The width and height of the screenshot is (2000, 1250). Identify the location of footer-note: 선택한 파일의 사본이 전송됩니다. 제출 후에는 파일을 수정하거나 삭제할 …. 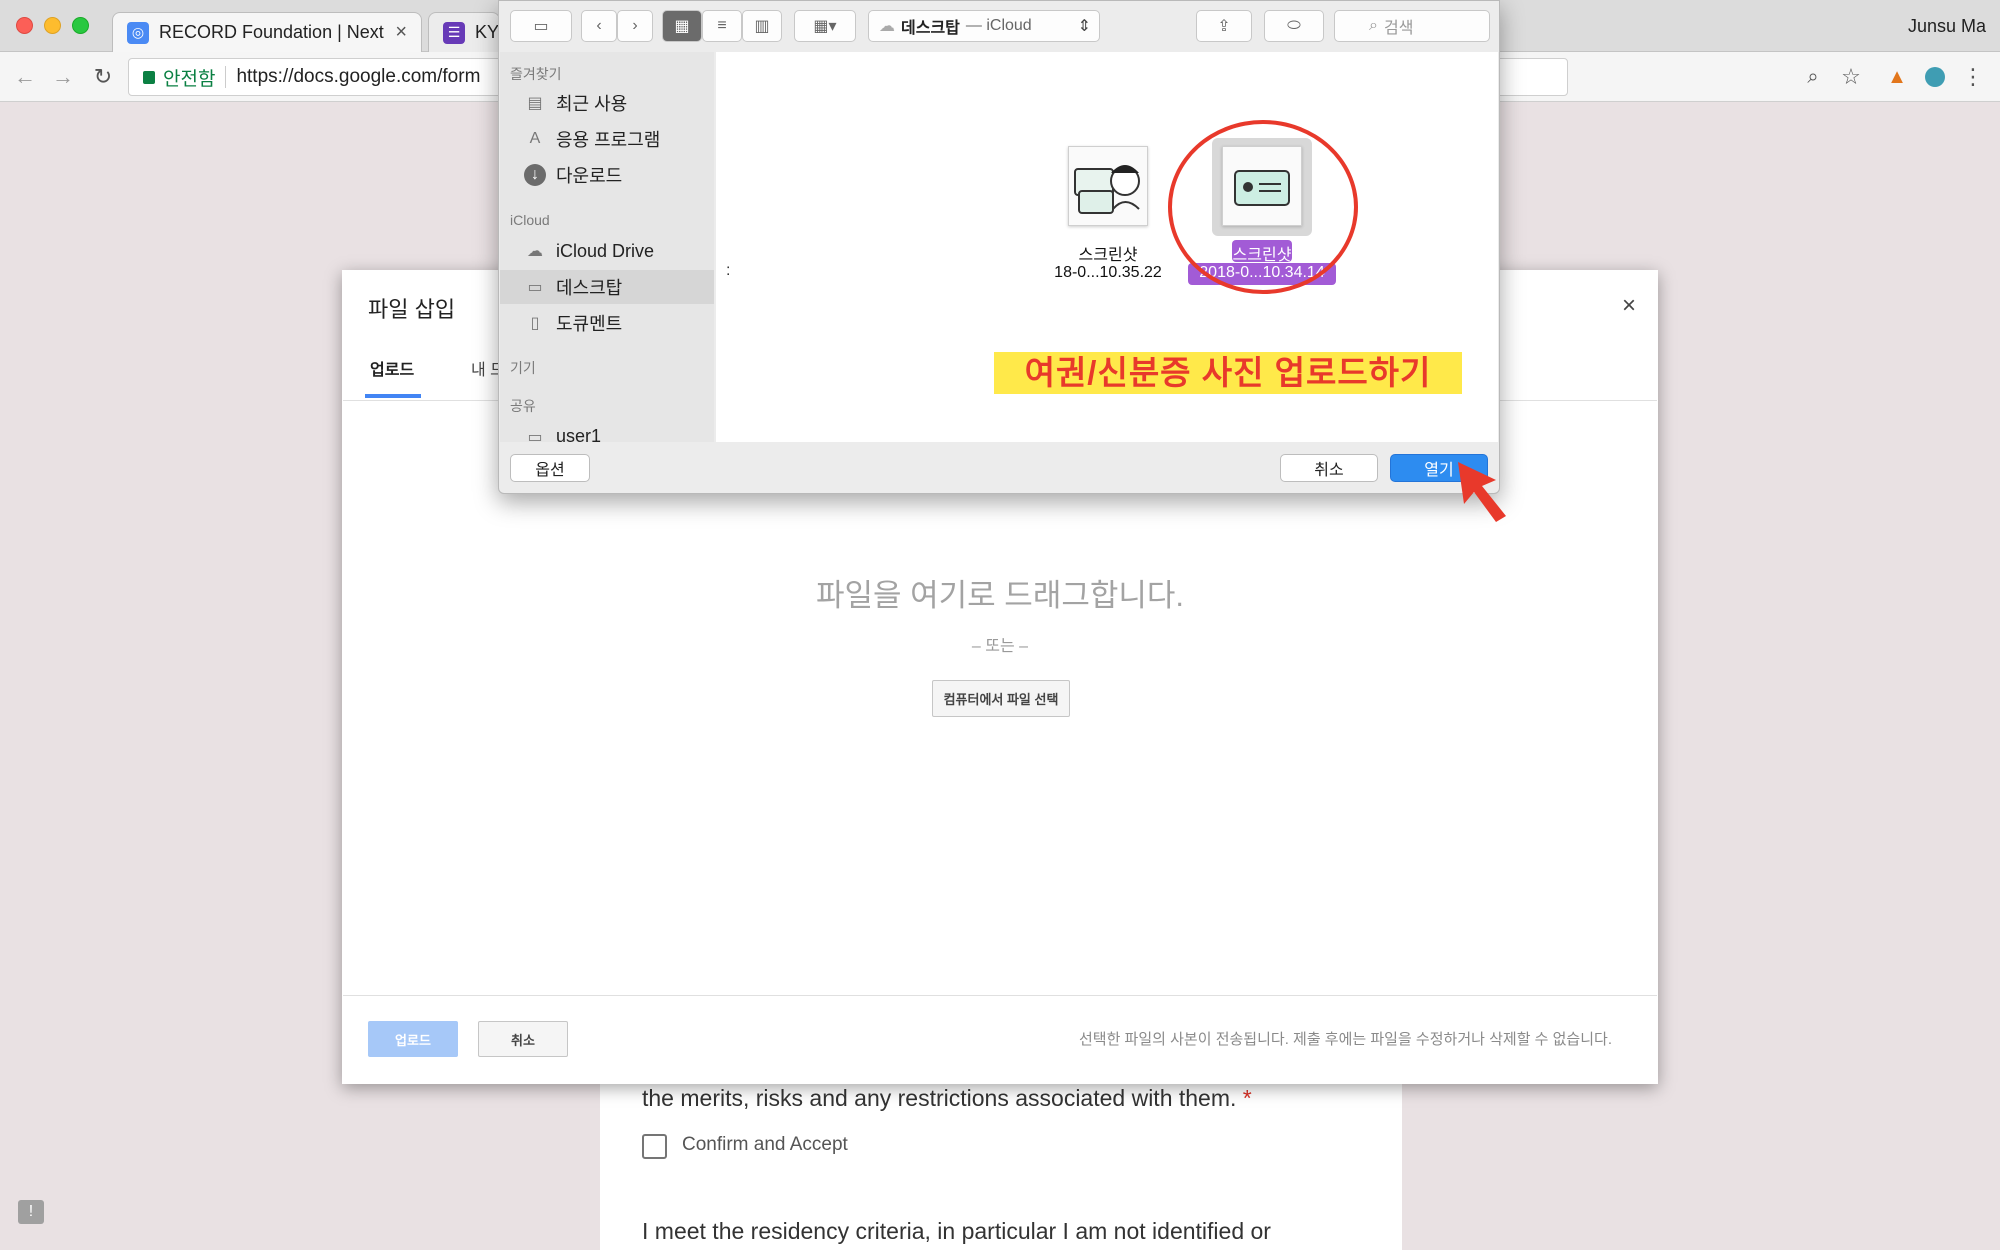
(1345, 1039).